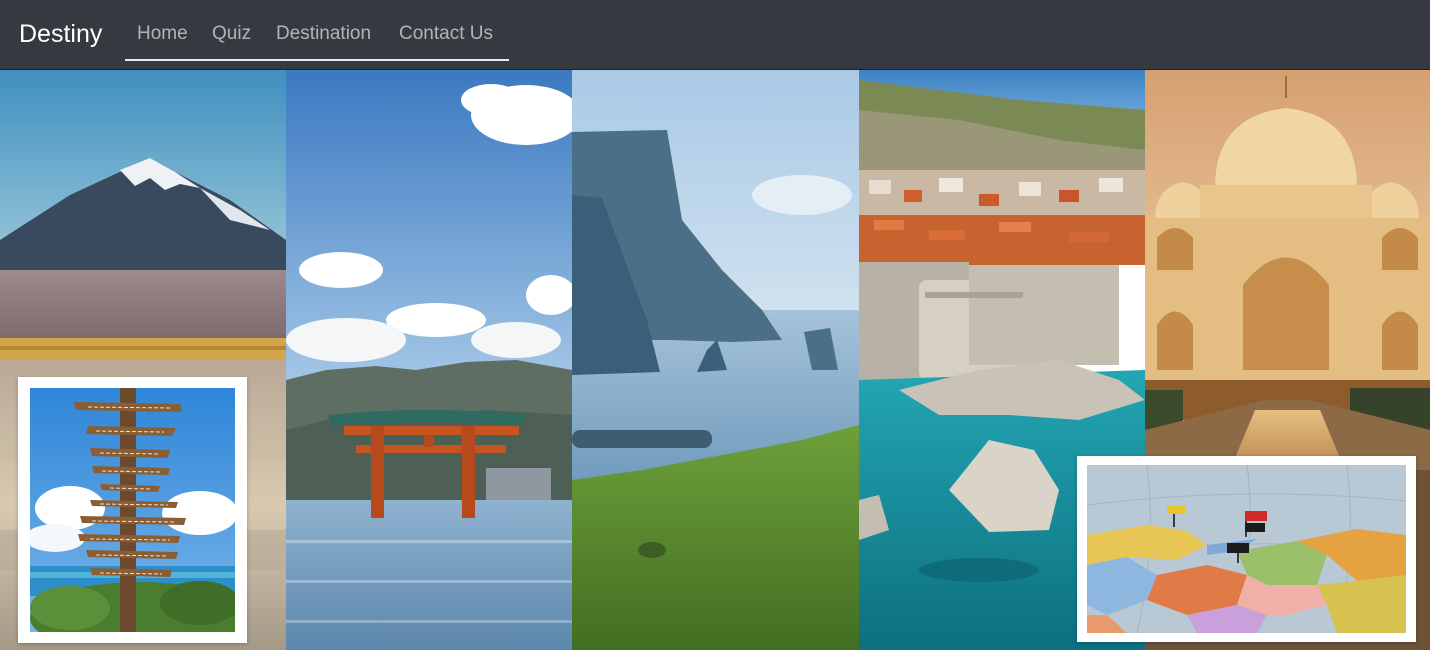  Describe the element at coordinates (323, 34) in the screenshot. I see `nav-link-destination: Destination` at that location.